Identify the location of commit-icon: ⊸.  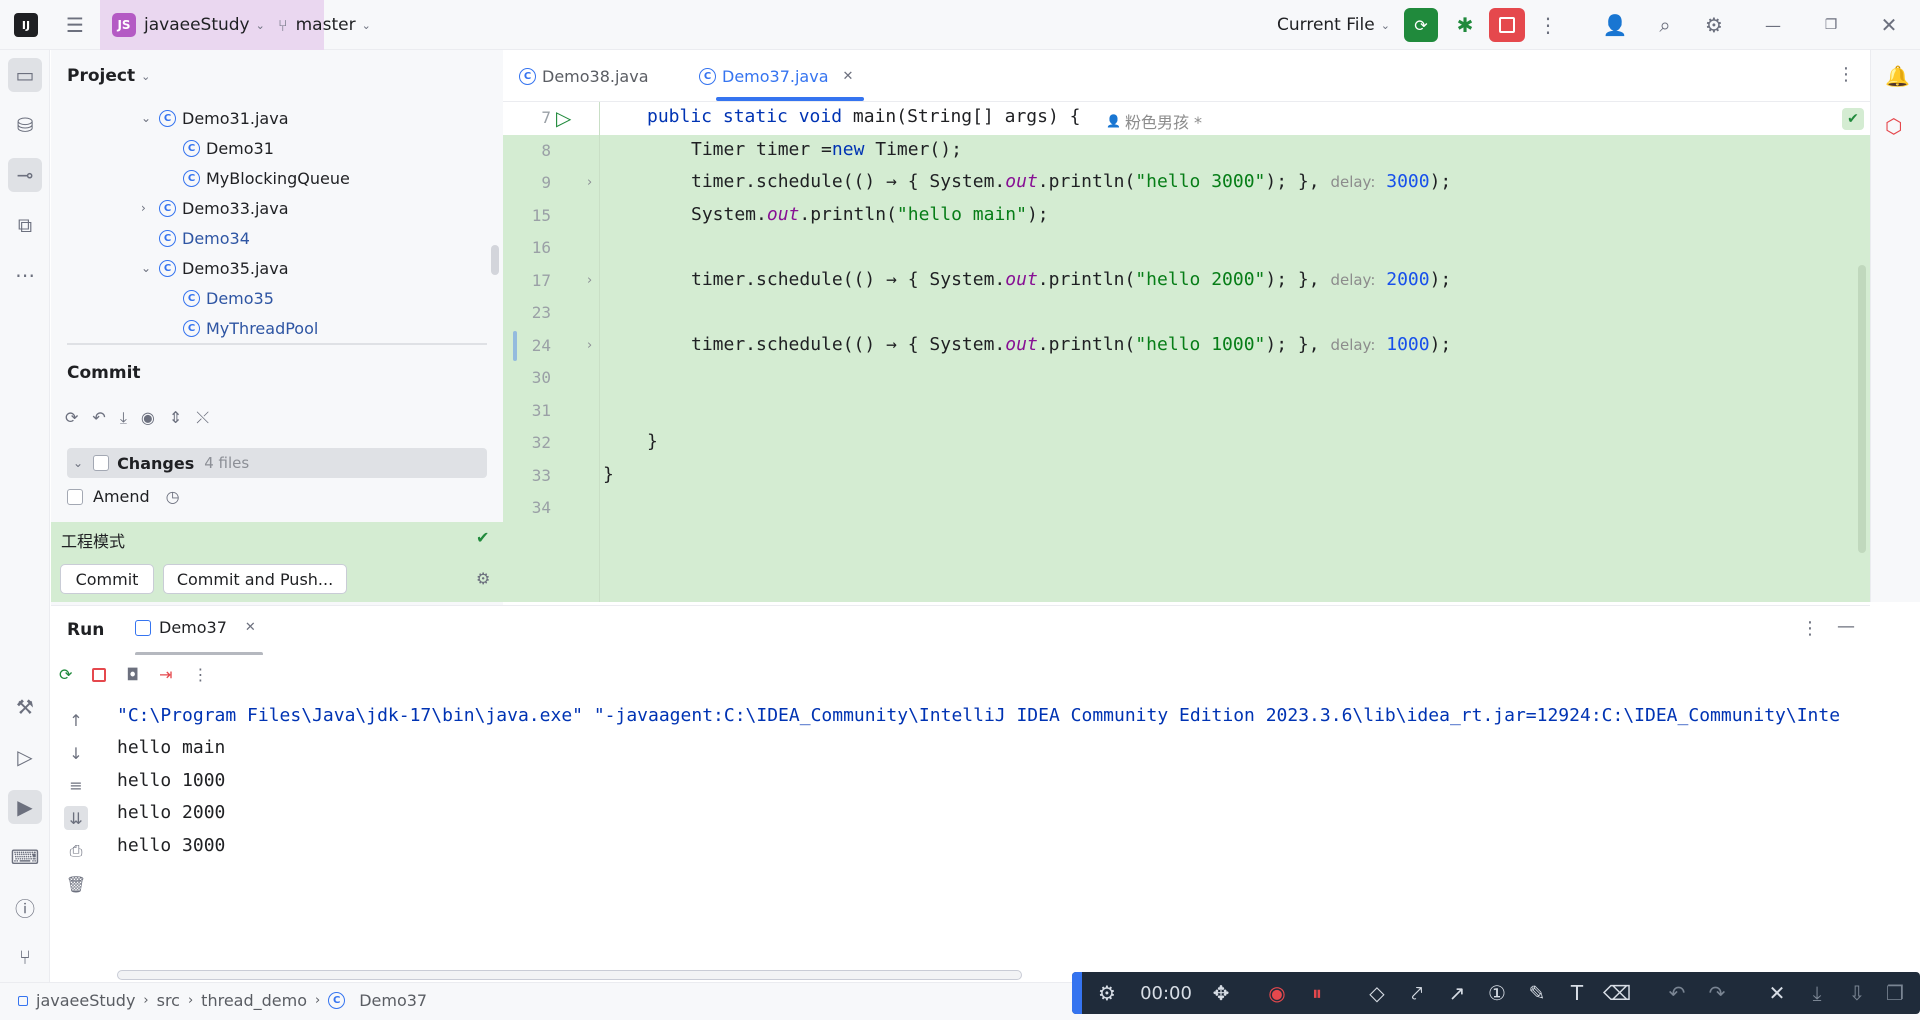
(25, 175).